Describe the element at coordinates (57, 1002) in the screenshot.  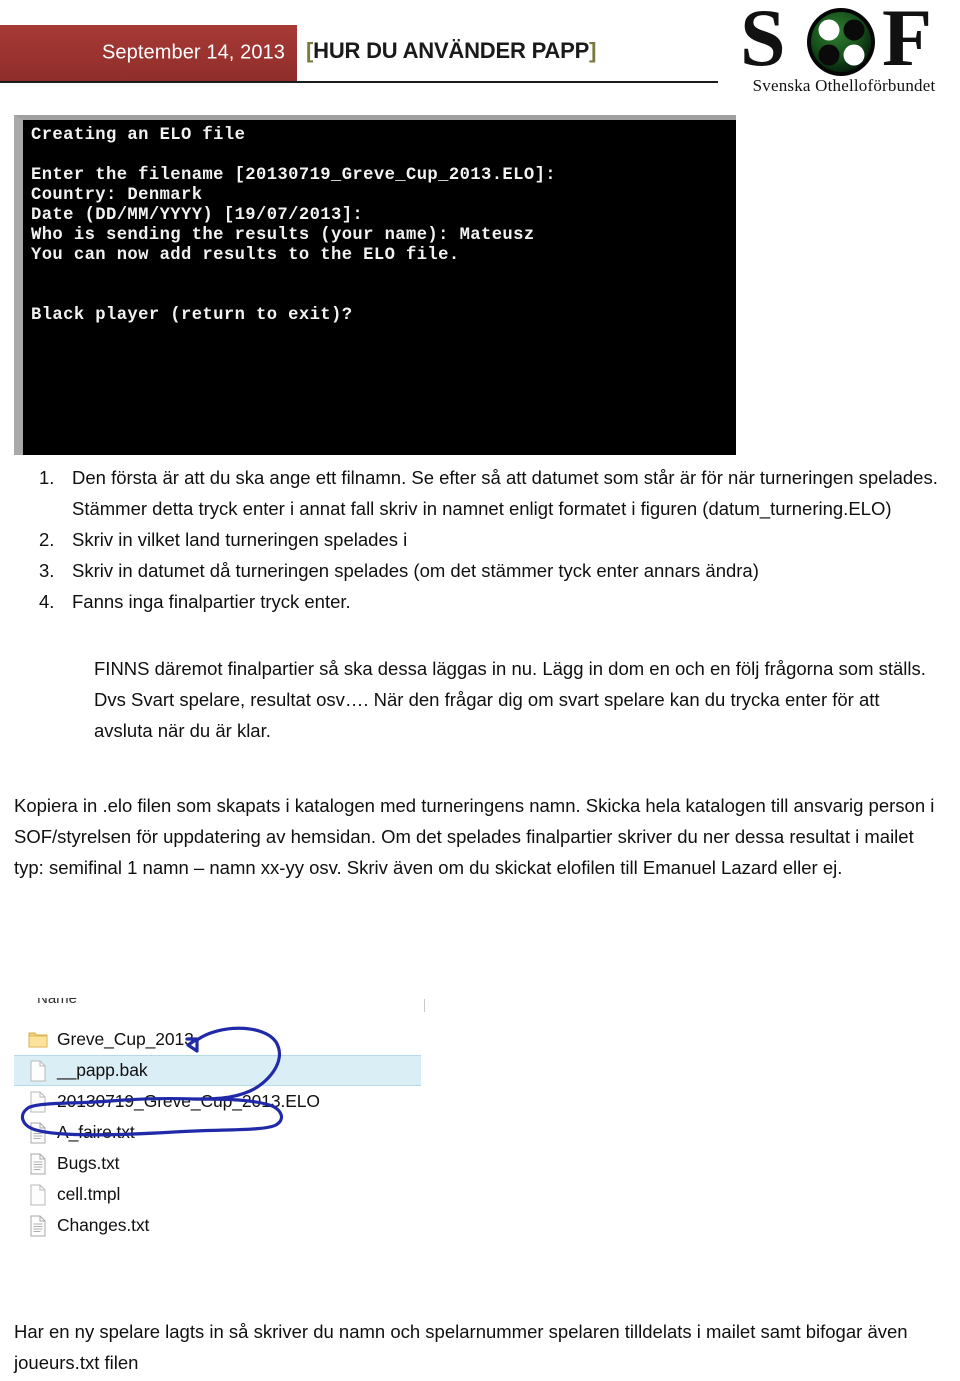
I see `column-header-name: Name` at that location.